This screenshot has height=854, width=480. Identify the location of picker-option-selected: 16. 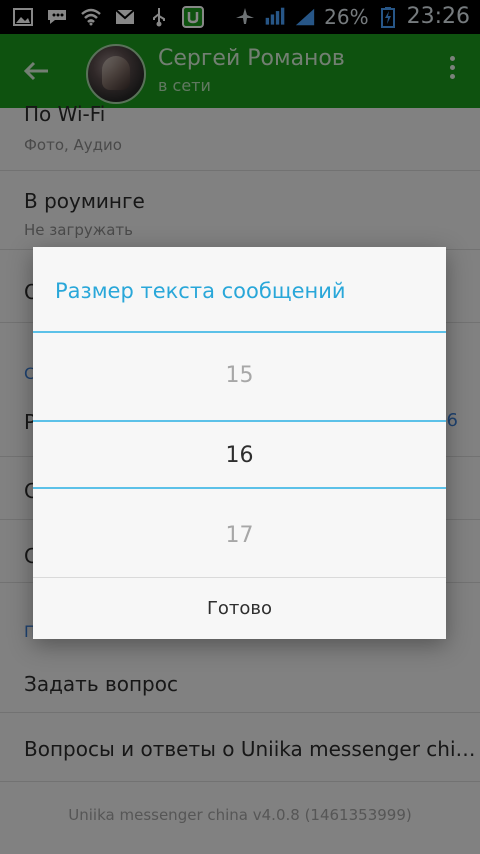
(239, 455).